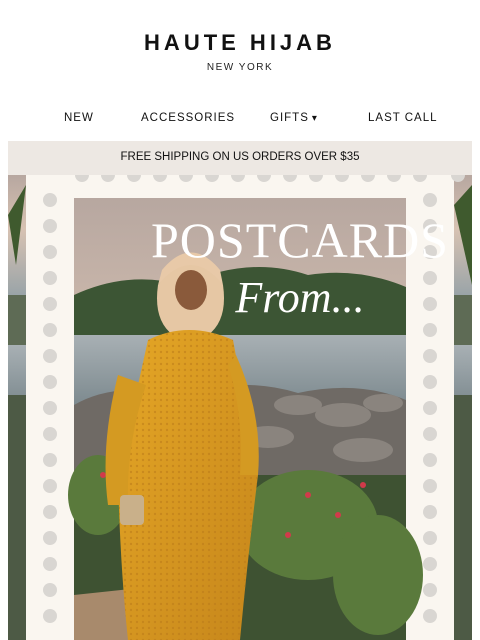  I want to click on nav-item-gifts: GIFTS ▾, so click(294, 118).